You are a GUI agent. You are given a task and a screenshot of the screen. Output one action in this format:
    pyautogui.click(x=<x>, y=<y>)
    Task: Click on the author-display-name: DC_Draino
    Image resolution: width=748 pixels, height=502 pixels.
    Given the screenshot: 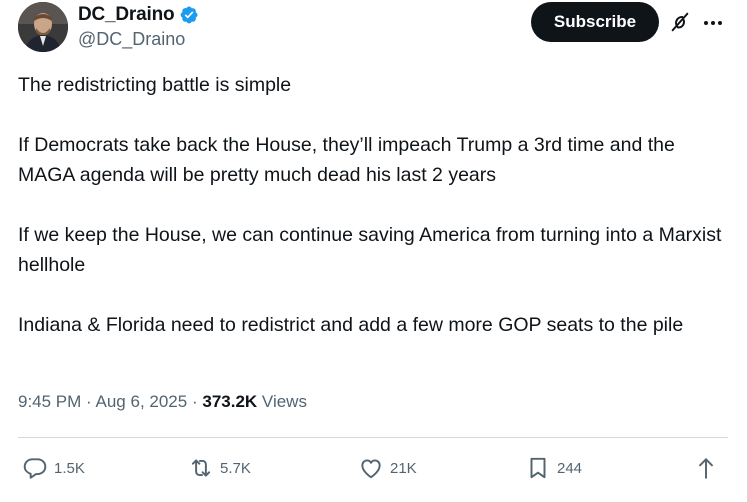 What is the action you would take?
    pyautogui.click(x=126, y=15)
    